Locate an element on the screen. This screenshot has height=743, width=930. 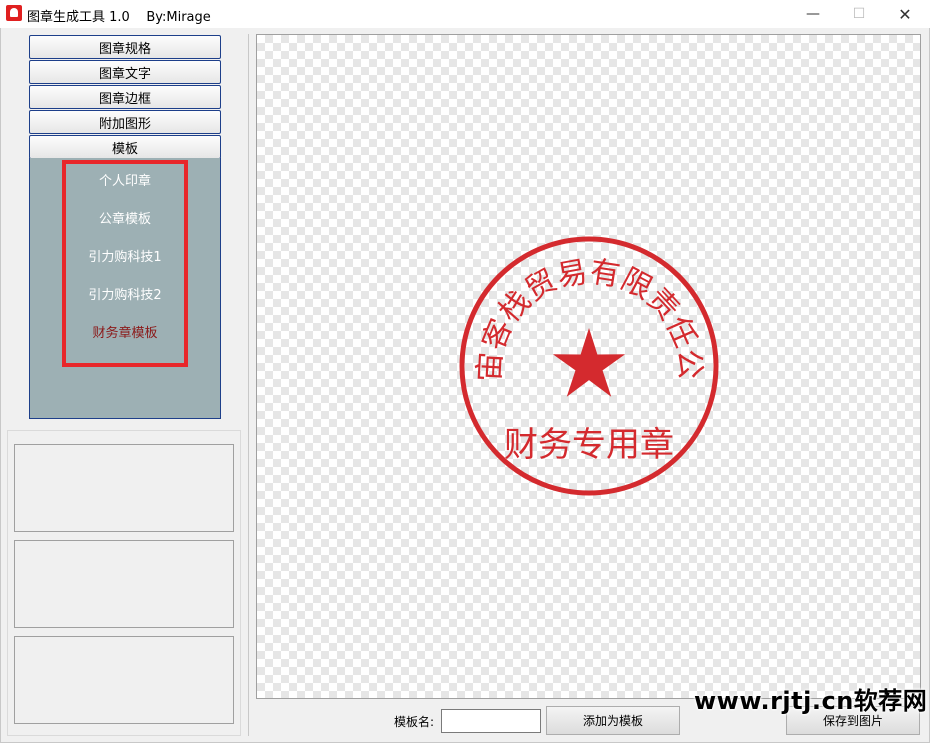
window-title: 图章生成工具 1.0 By:Mirage is located at coordinates (119, 17).